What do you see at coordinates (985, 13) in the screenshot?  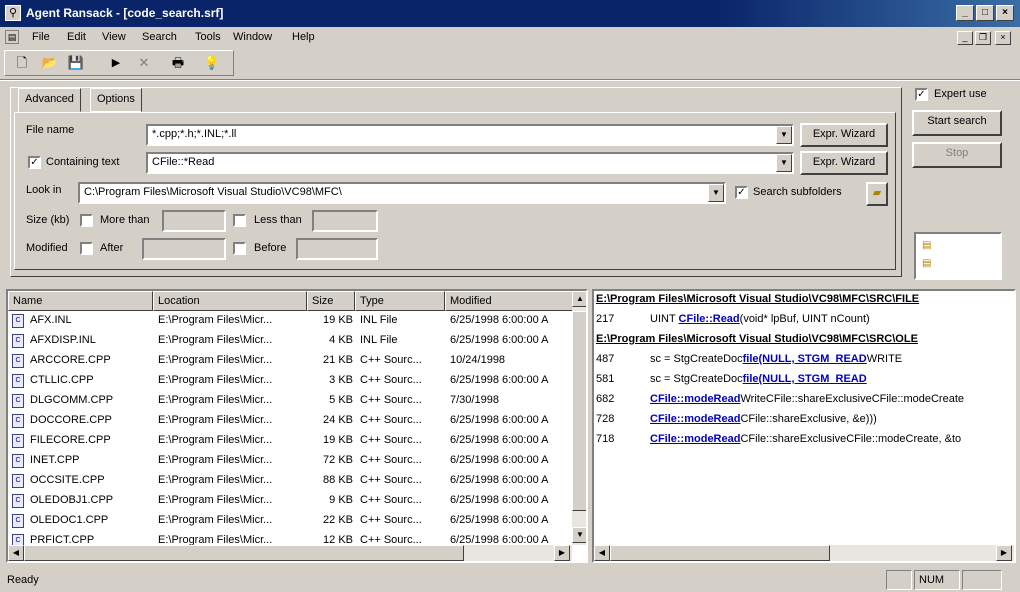 I see `maximize-button: □` at bounding box center [985, 13].